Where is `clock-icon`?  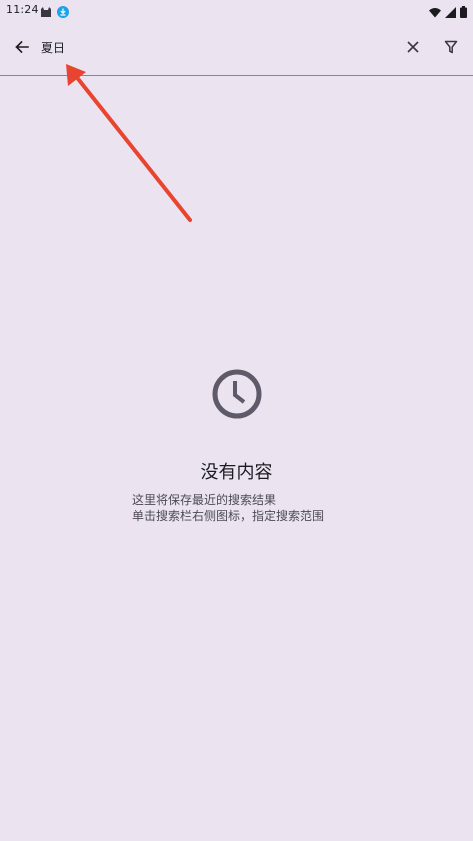 clock-icon is located at coordinates (237, 394).